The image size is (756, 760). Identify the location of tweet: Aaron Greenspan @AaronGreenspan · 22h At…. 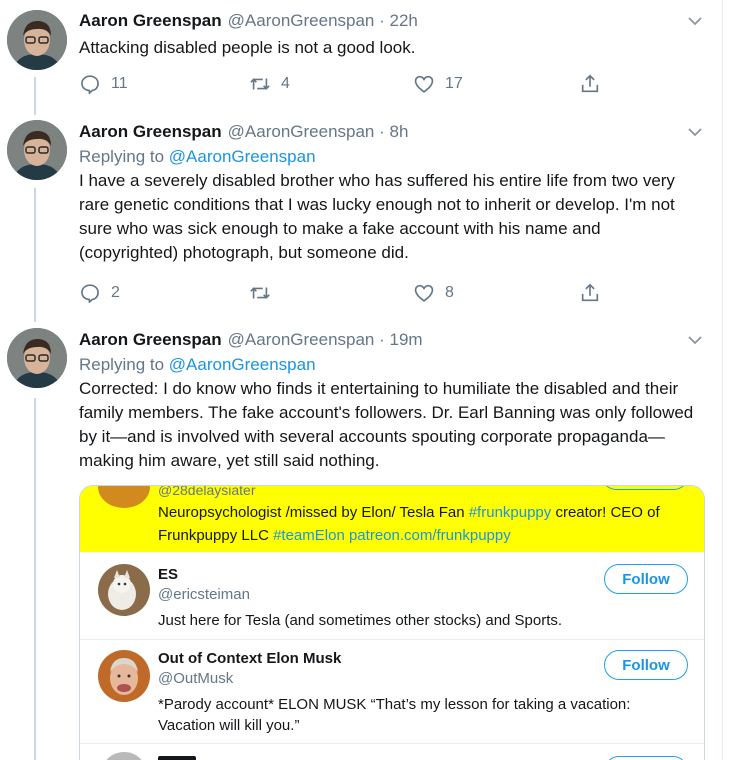
(361, 56).